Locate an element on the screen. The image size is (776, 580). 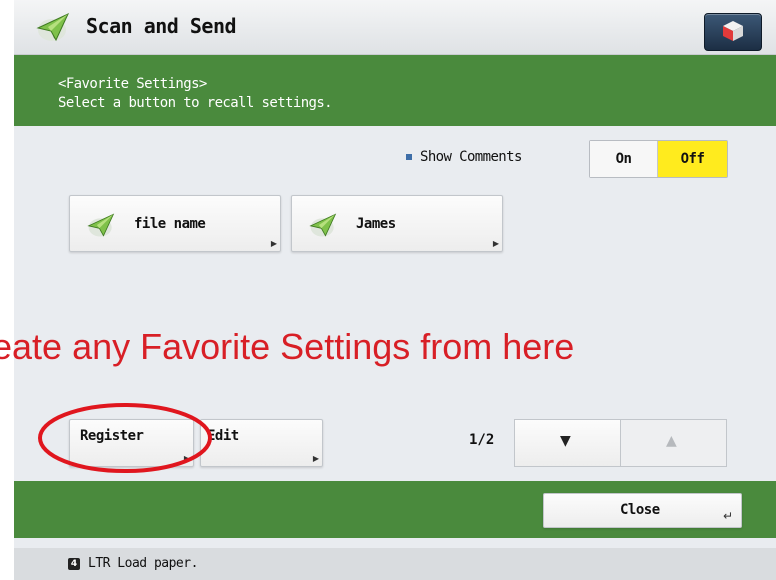
page-up-button: ▲ is located at coordinates (673, 443).